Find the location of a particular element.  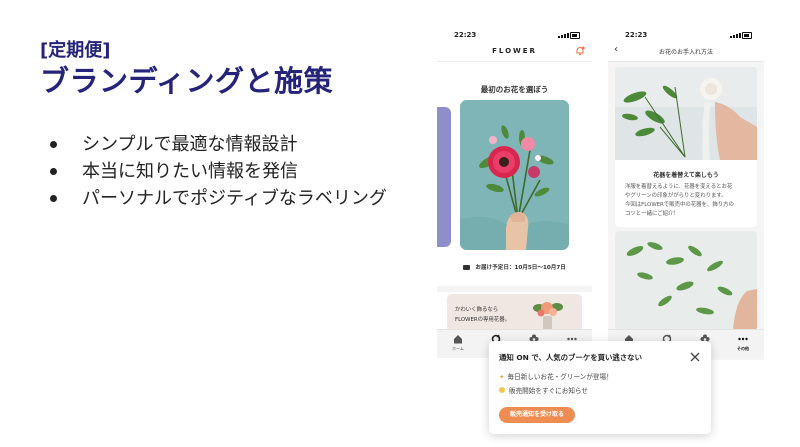

bell-icon is located at coordinates (580, 51).